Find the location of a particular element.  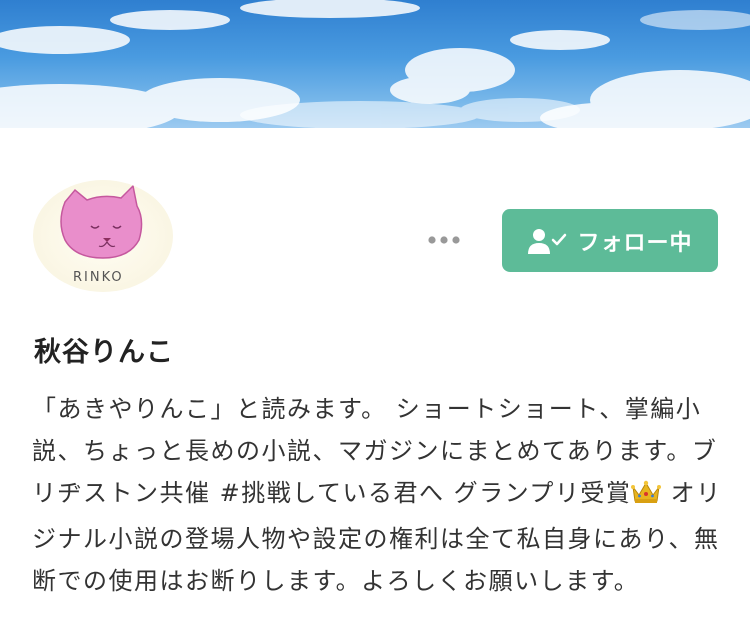

avatar-text: RINKO is located at coordinates (98, 277).